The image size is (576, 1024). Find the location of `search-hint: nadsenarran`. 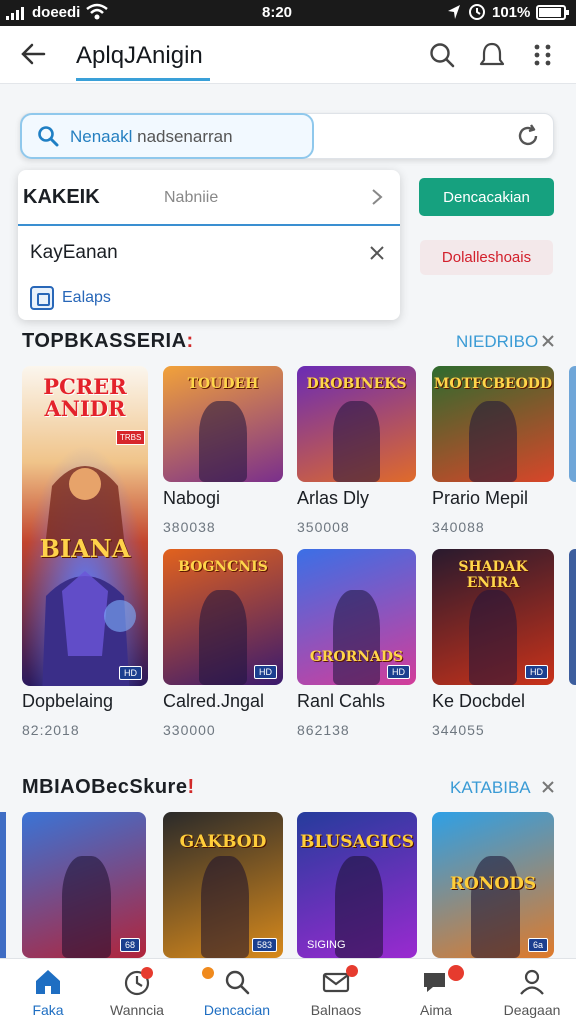

search-hint: nadsenarran is located at coordinates (185, 136).